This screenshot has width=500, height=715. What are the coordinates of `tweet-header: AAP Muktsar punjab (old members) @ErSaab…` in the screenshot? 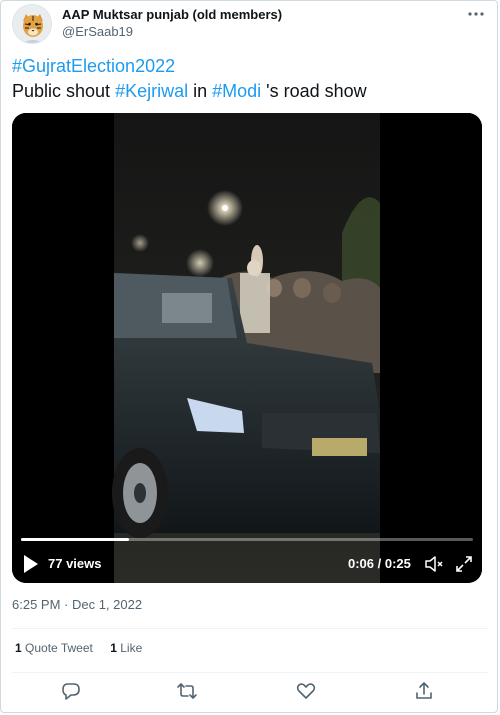 It's located at (250, 24).